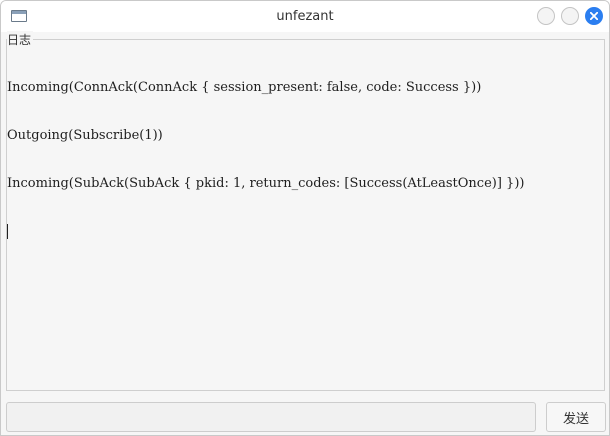 The image size is (610, 436). What do you see at coordinates (576, 417) in the screenshot?
I see `send-button: 发送` at bounding box center [576, 417].